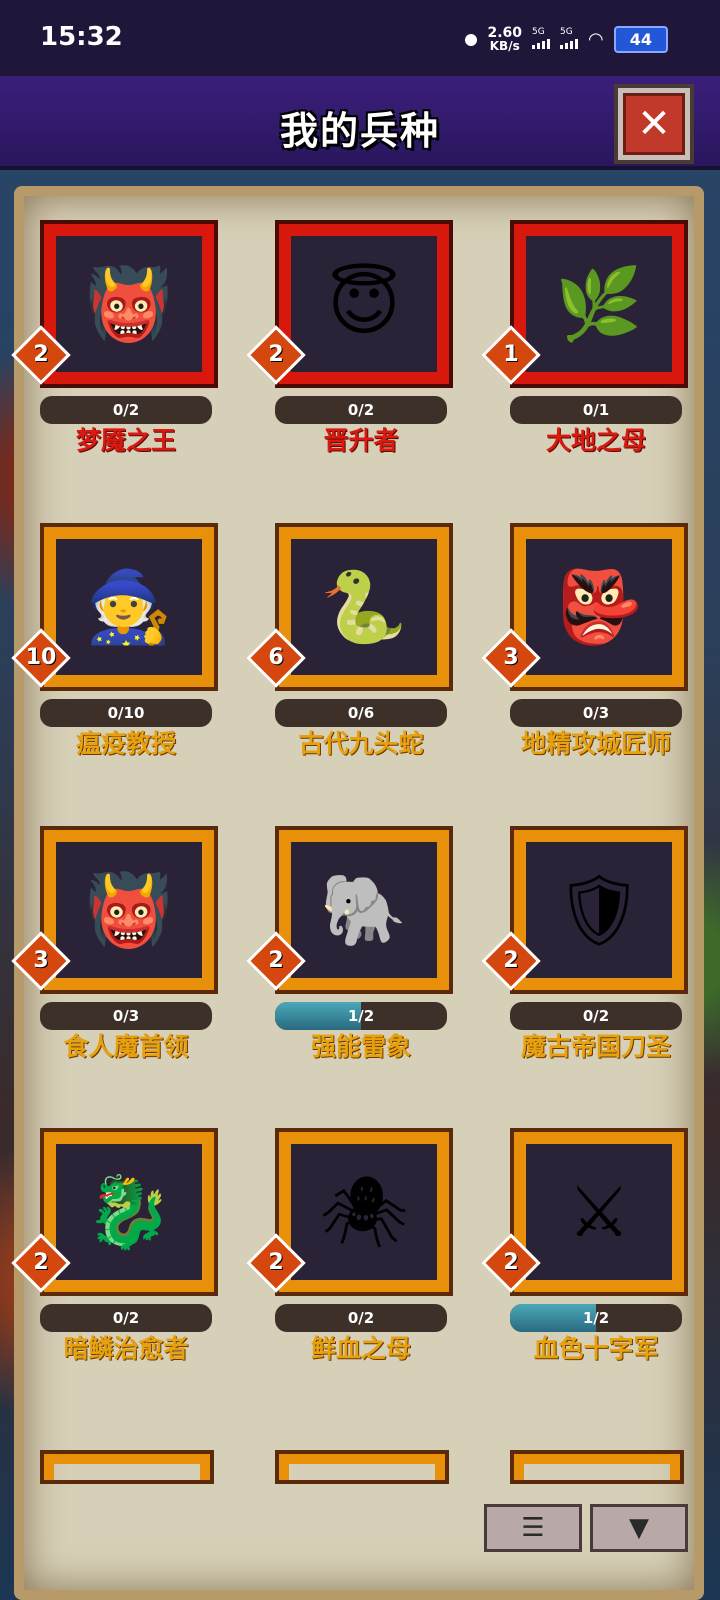  What do you see at coordinates (595, 440) in the screenshot?
I see `unit-name: 大地之母` at bounding box center [595, 440].